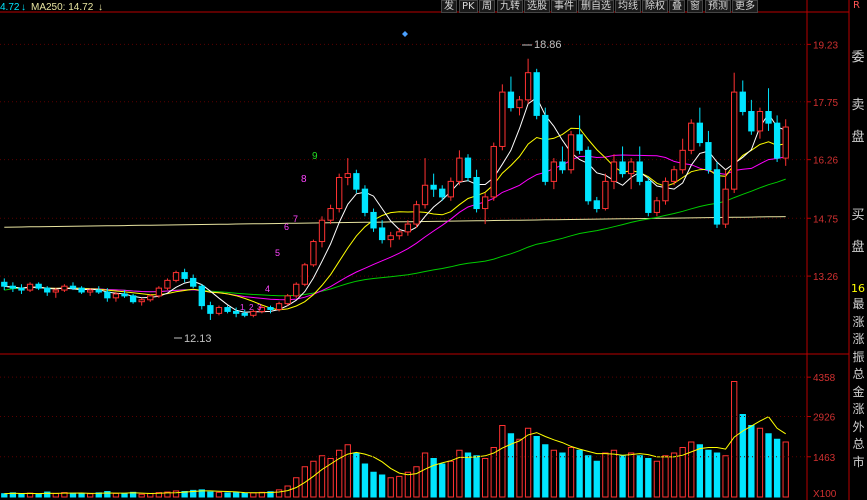  Describe the element at coordinates (304, 179) in the screenshot. I see `td-marker-8: 8` at that location.